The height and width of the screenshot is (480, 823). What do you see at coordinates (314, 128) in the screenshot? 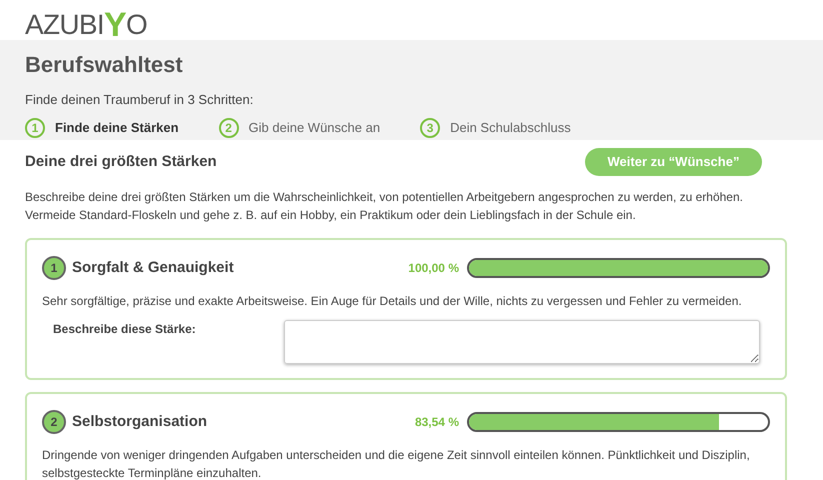
I see `step-tab: Gib deine Wünsche an` at bounding box center [314, 128].